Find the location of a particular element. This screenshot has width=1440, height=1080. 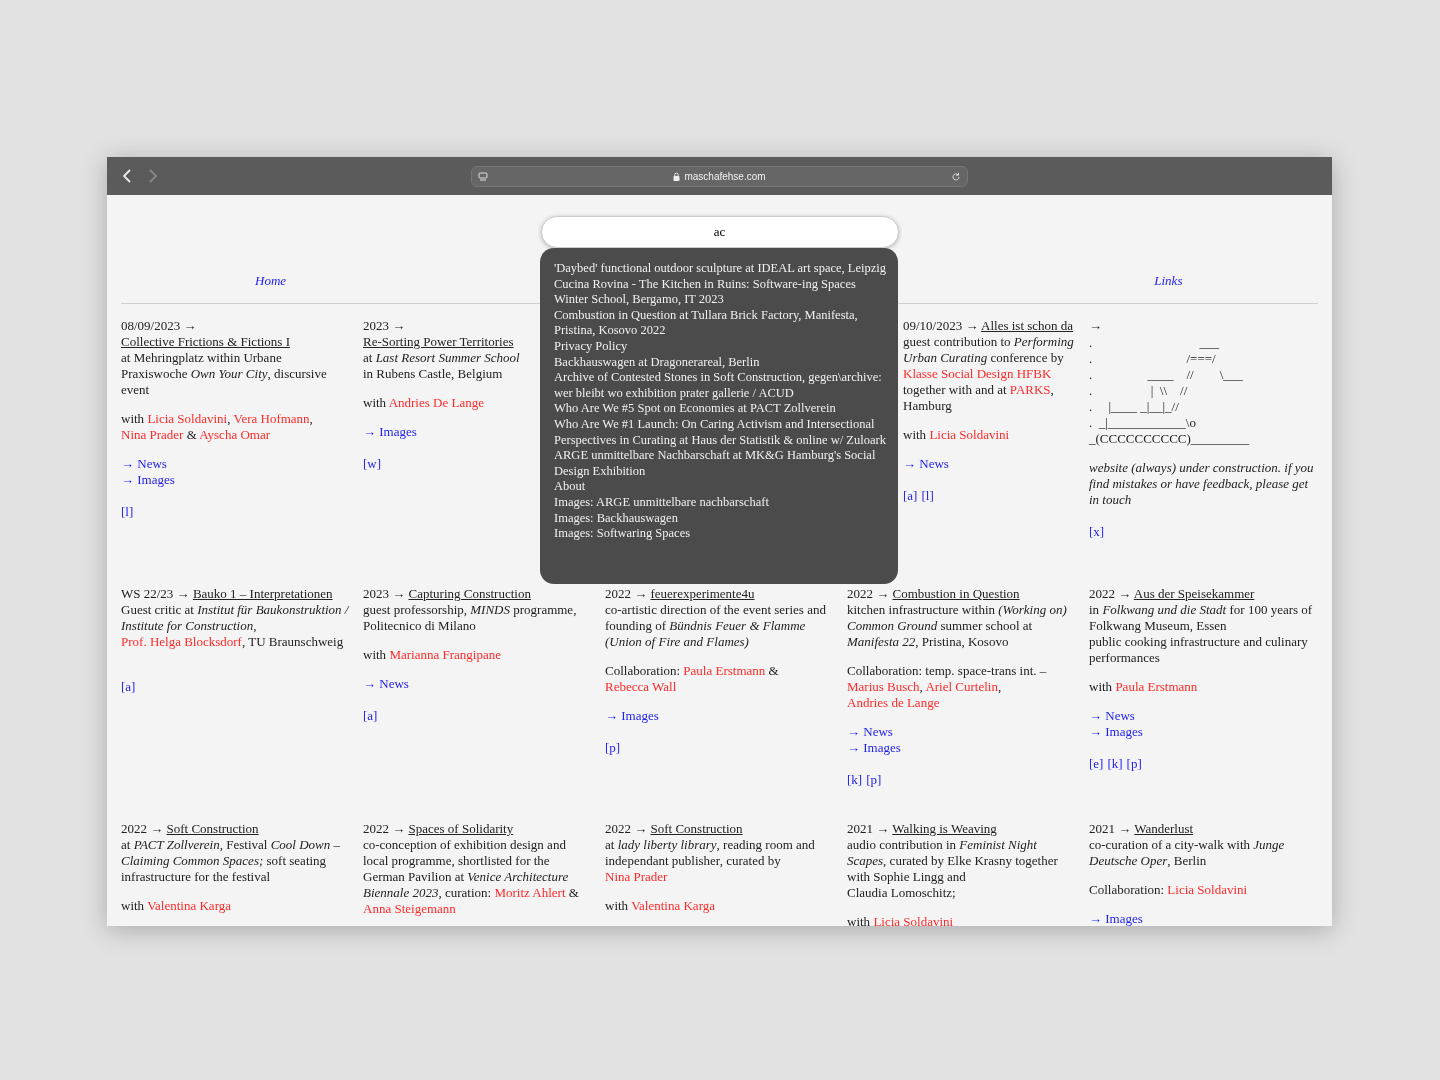

back-icon is located at coordinates (127, 176).